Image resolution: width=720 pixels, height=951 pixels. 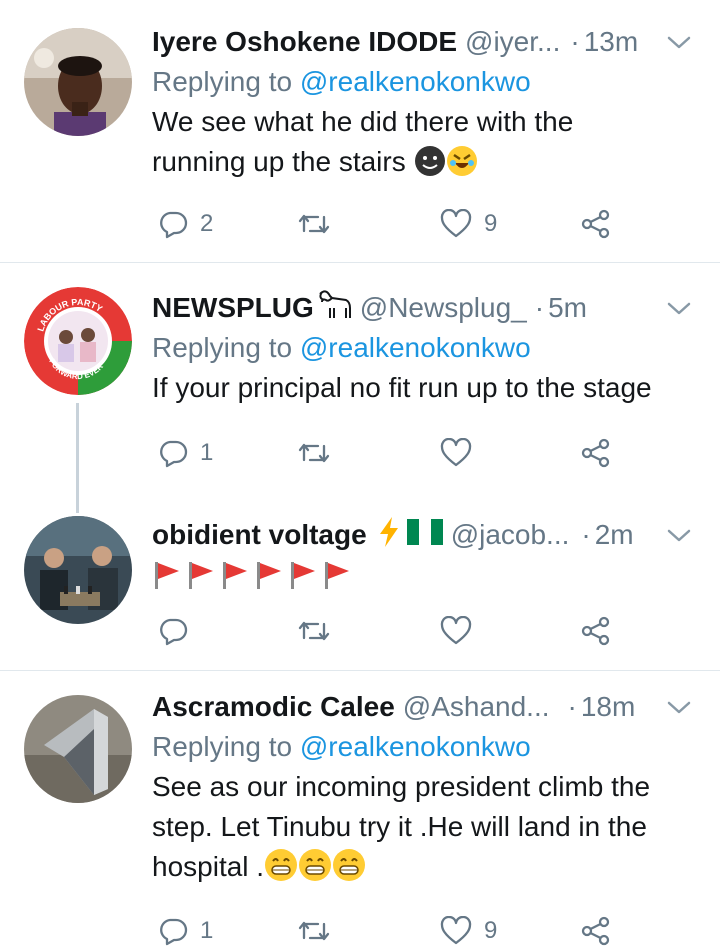 What do you see at coordinates (304, 42) in the screenshot?
I see `display-name: Iyere Oshokene IDODE` at bounding box center [304, 42].